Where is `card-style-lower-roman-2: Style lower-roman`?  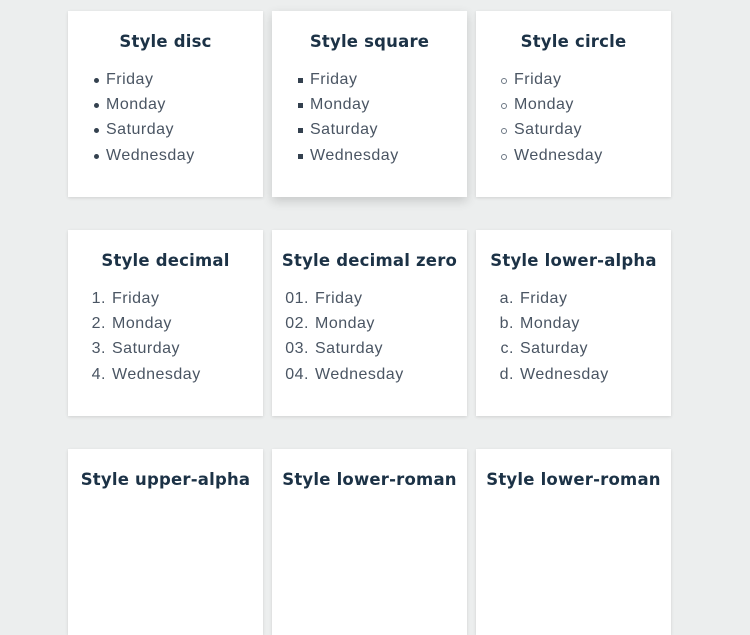 card-style-lower-roman-2: Style lower-roman is located at coordinates (573, 542).